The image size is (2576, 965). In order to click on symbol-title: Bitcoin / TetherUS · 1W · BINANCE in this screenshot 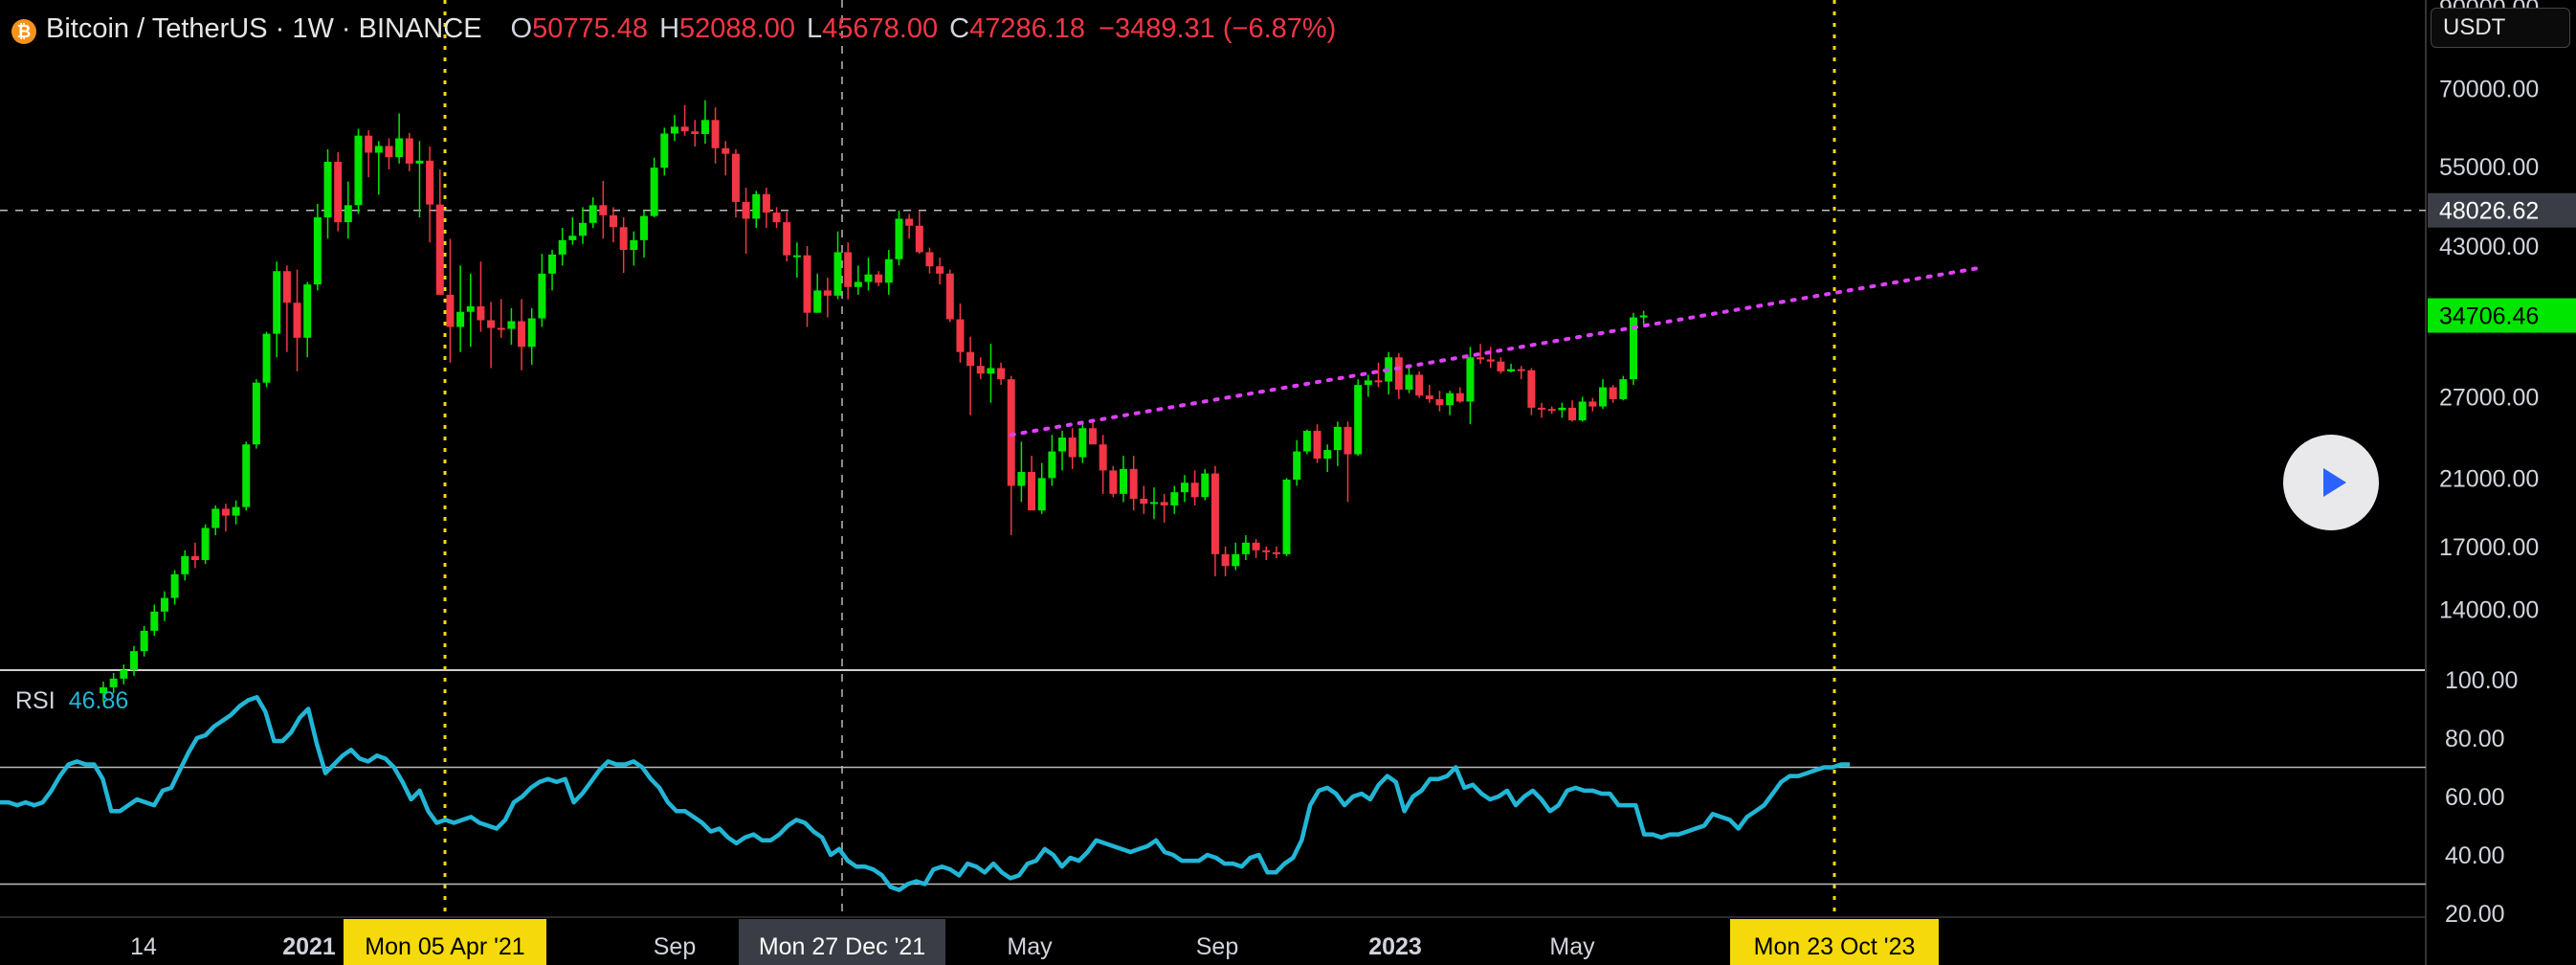, I will do `click(264, 29)`.